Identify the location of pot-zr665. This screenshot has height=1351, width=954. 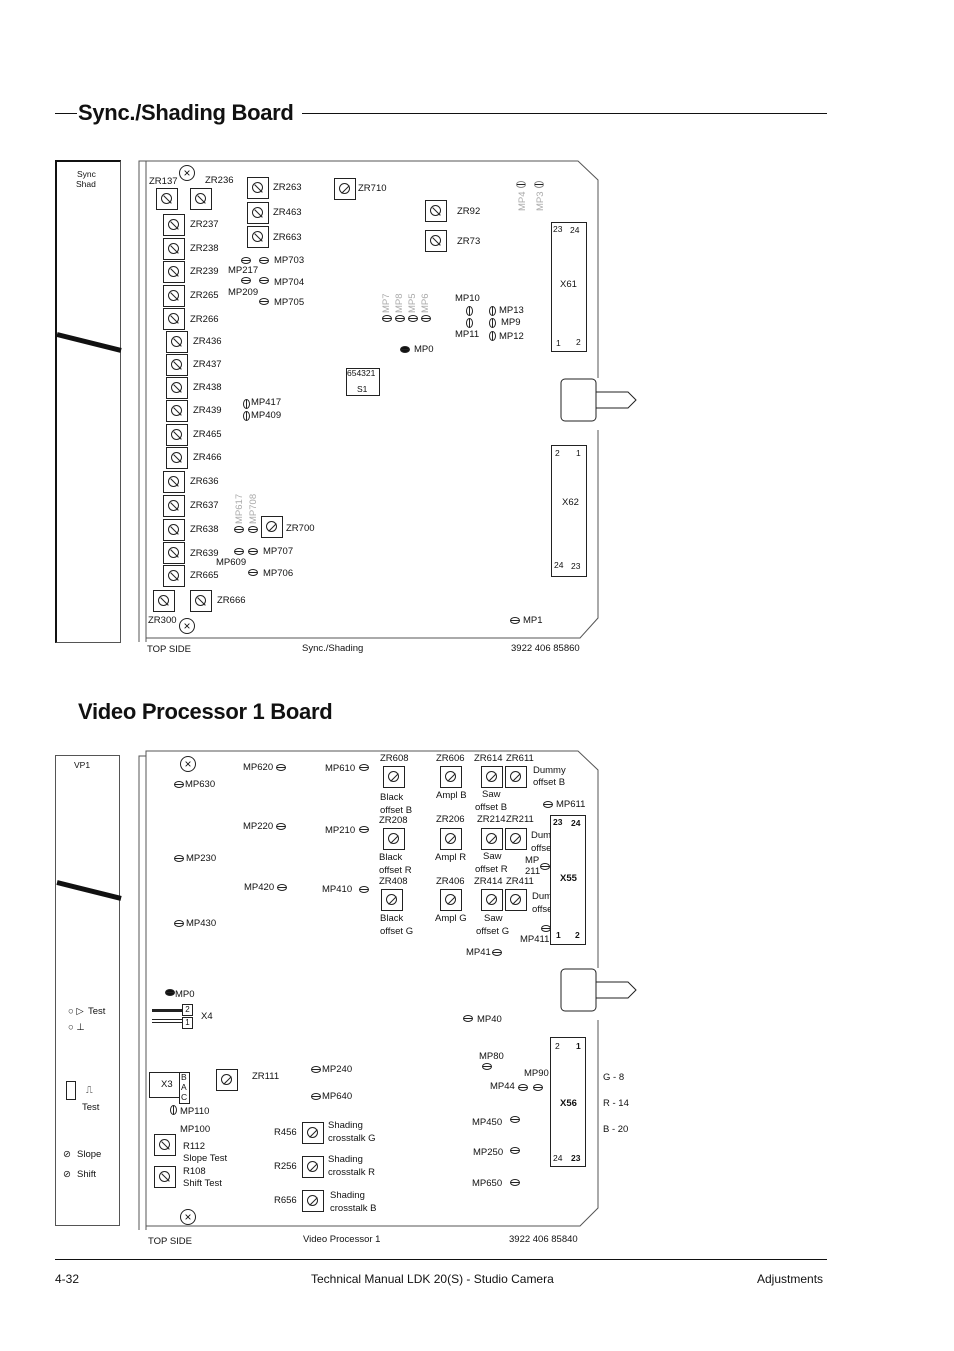
(174, 576).